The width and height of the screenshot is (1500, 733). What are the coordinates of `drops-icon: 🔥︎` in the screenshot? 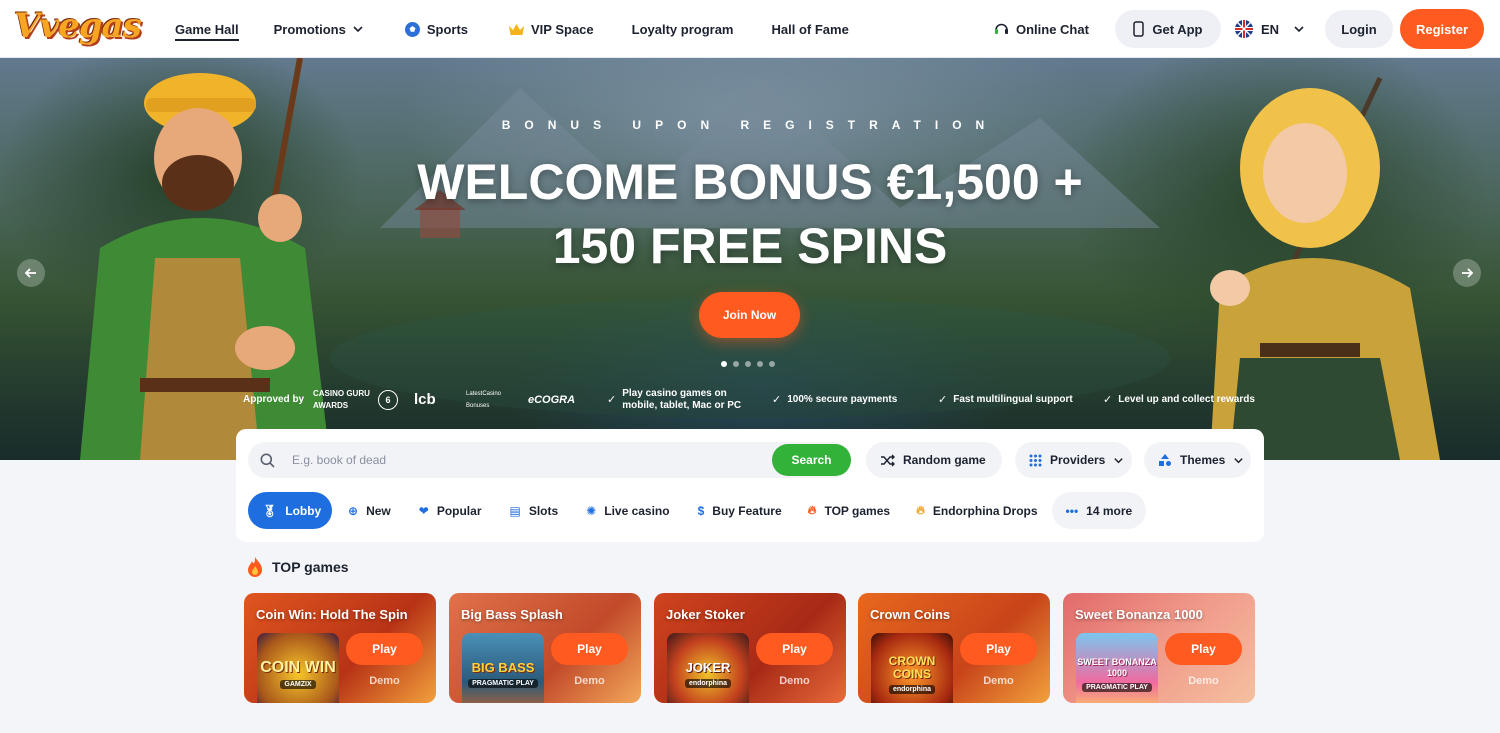 It's located at (920, 510).